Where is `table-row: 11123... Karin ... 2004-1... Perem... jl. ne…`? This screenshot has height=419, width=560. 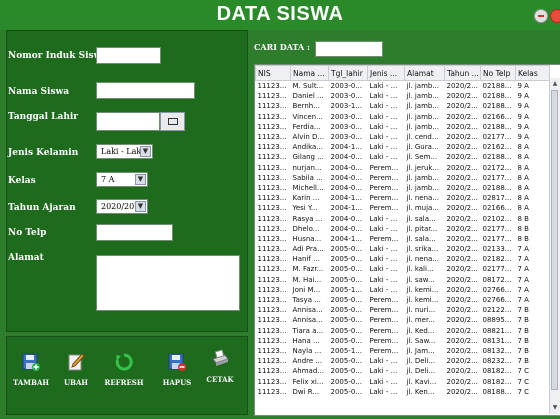 table-row: 11123... Karin ... 2004-1... Perem... jl. ne… is located at coordinates (403, 198).